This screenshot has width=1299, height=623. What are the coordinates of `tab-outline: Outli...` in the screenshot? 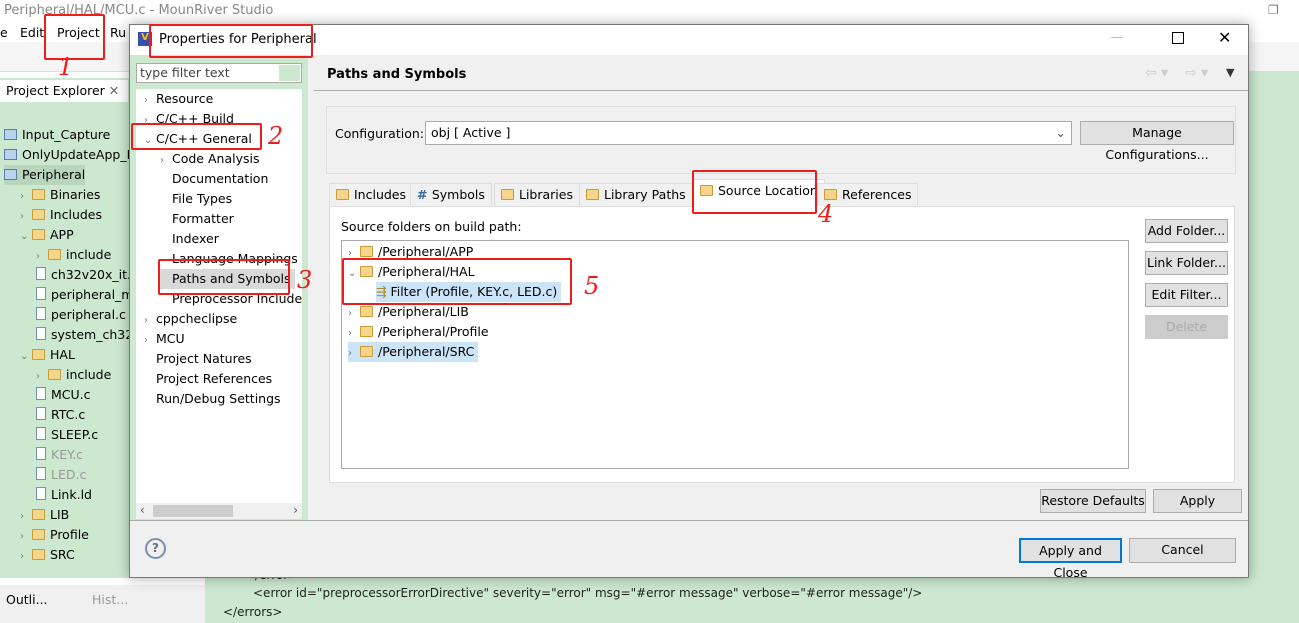 It's located at (27, 599).